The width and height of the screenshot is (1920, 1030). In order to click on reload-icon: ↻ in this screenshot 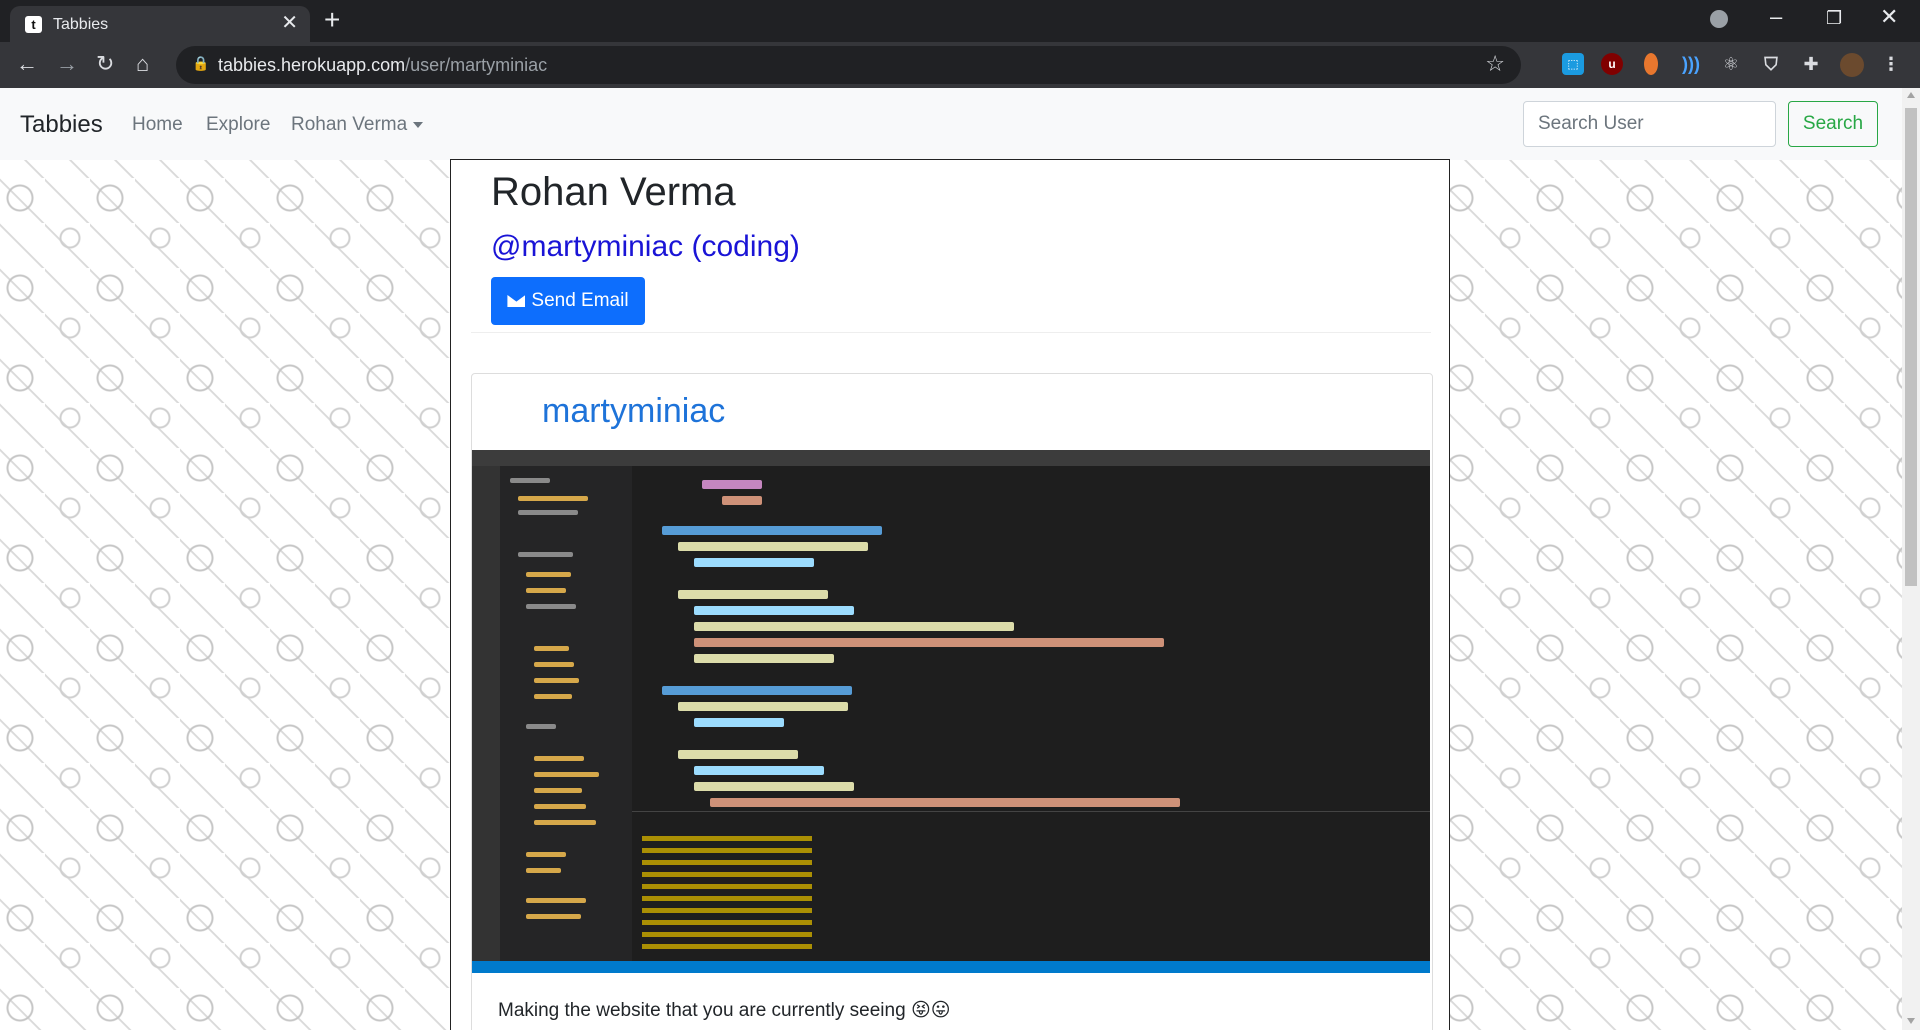, I will do `click(105, 64)`.